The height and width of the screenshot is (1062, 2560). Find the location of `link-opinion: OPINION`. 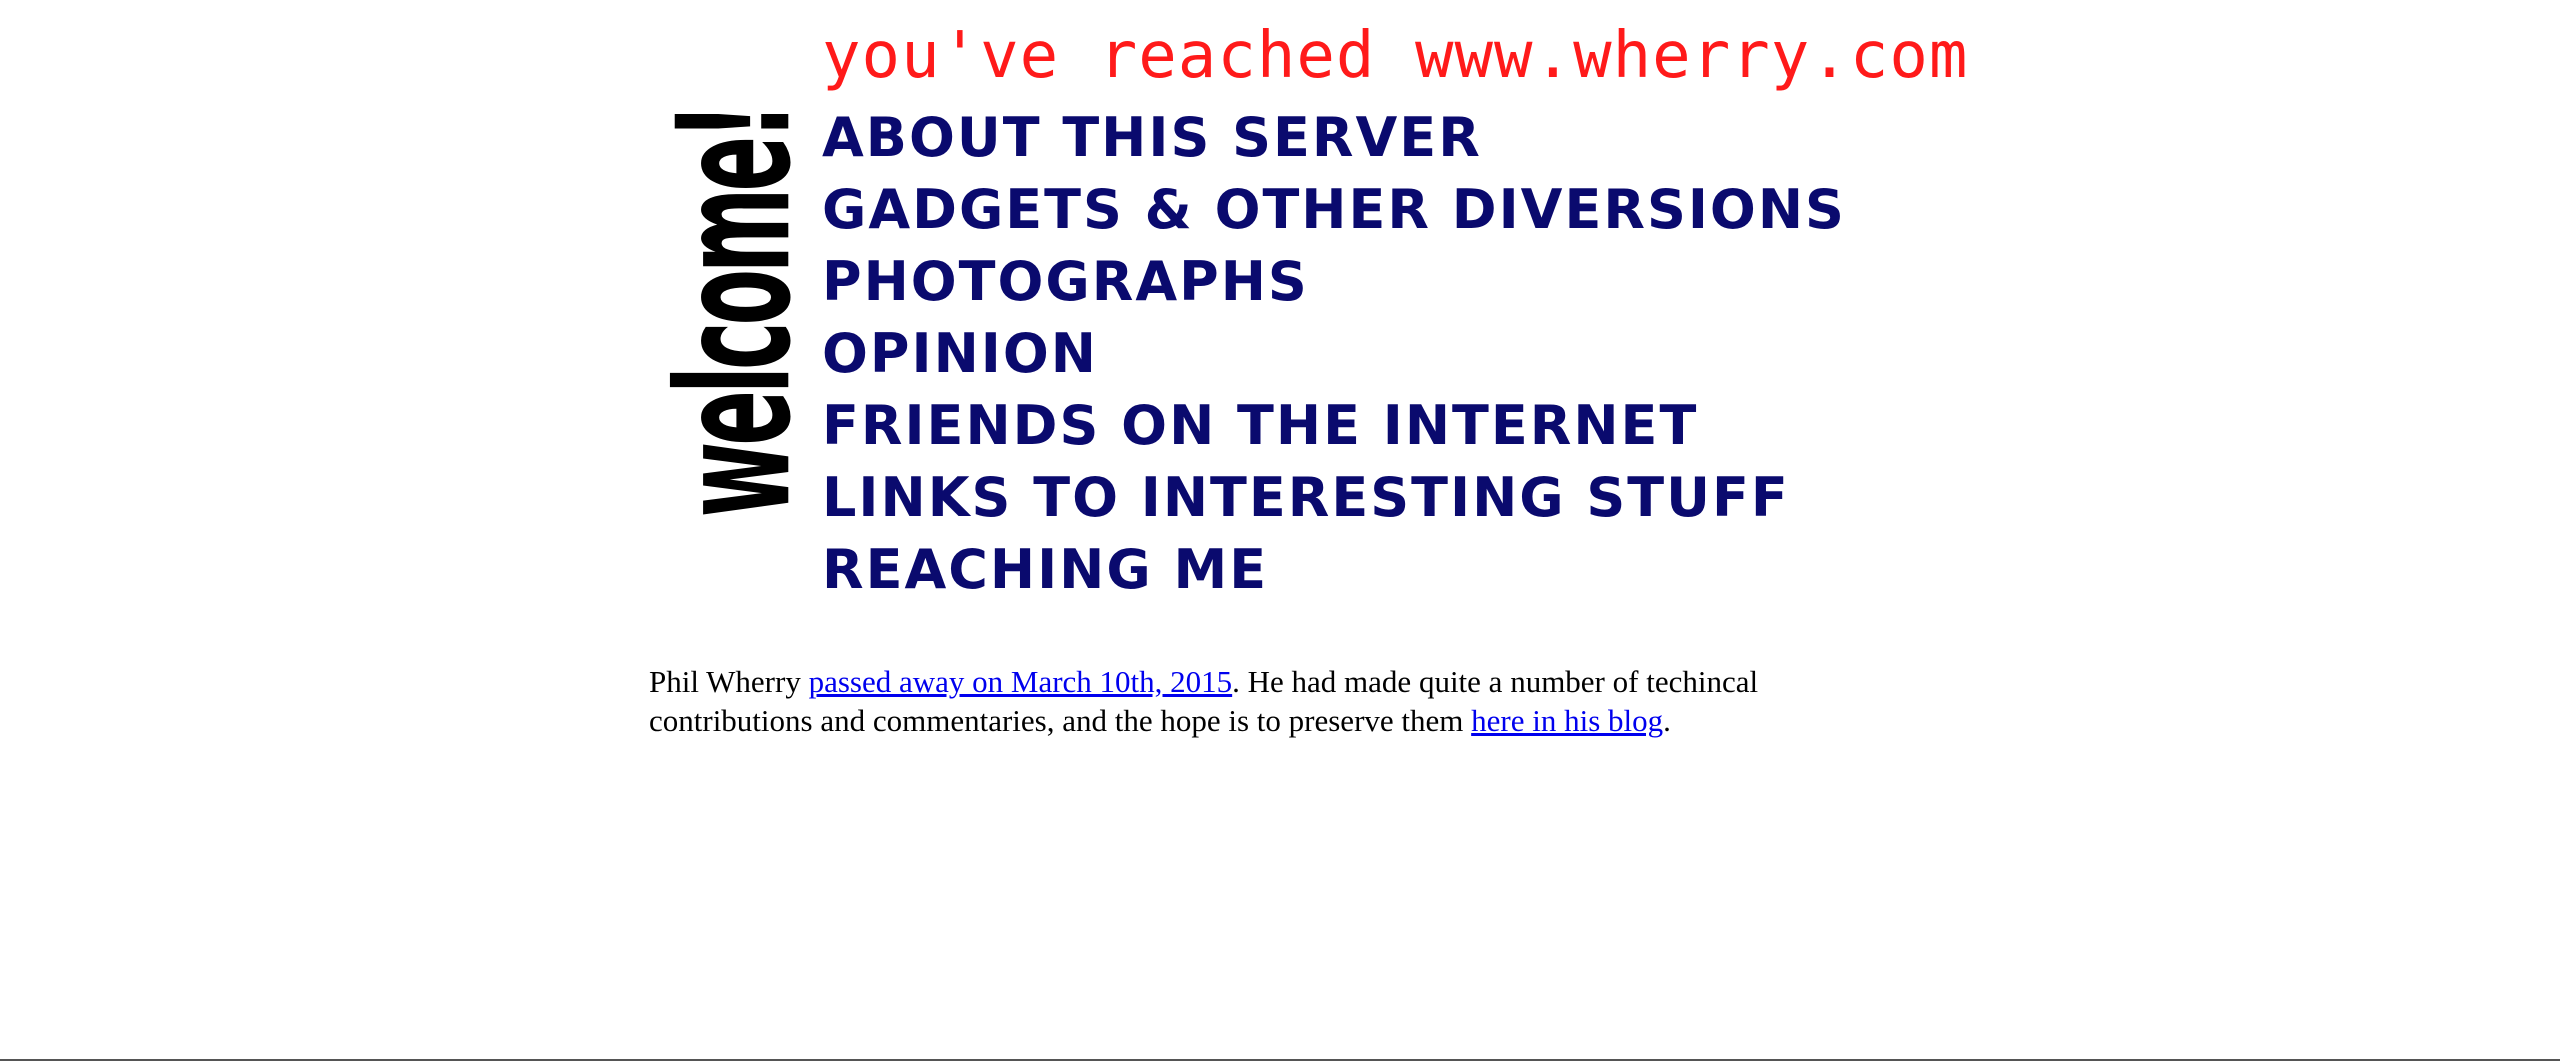

link-opinion: OPINION is located at coordinates (960, 353).